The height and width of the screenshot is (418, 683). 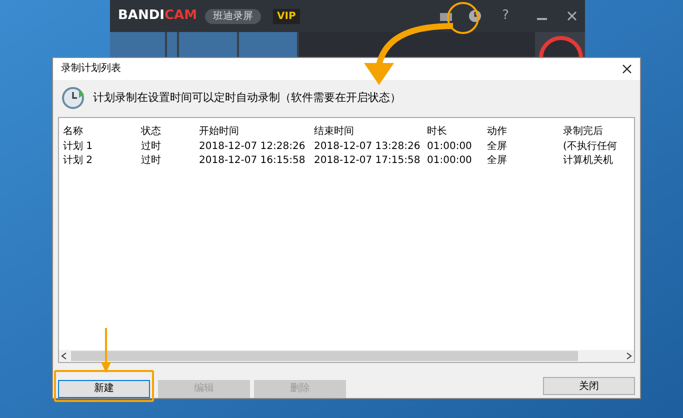 What do you see at coordinates (73, 132) in the screenshot?
I see `column-header: 名称` at bounding box center [73, 132].